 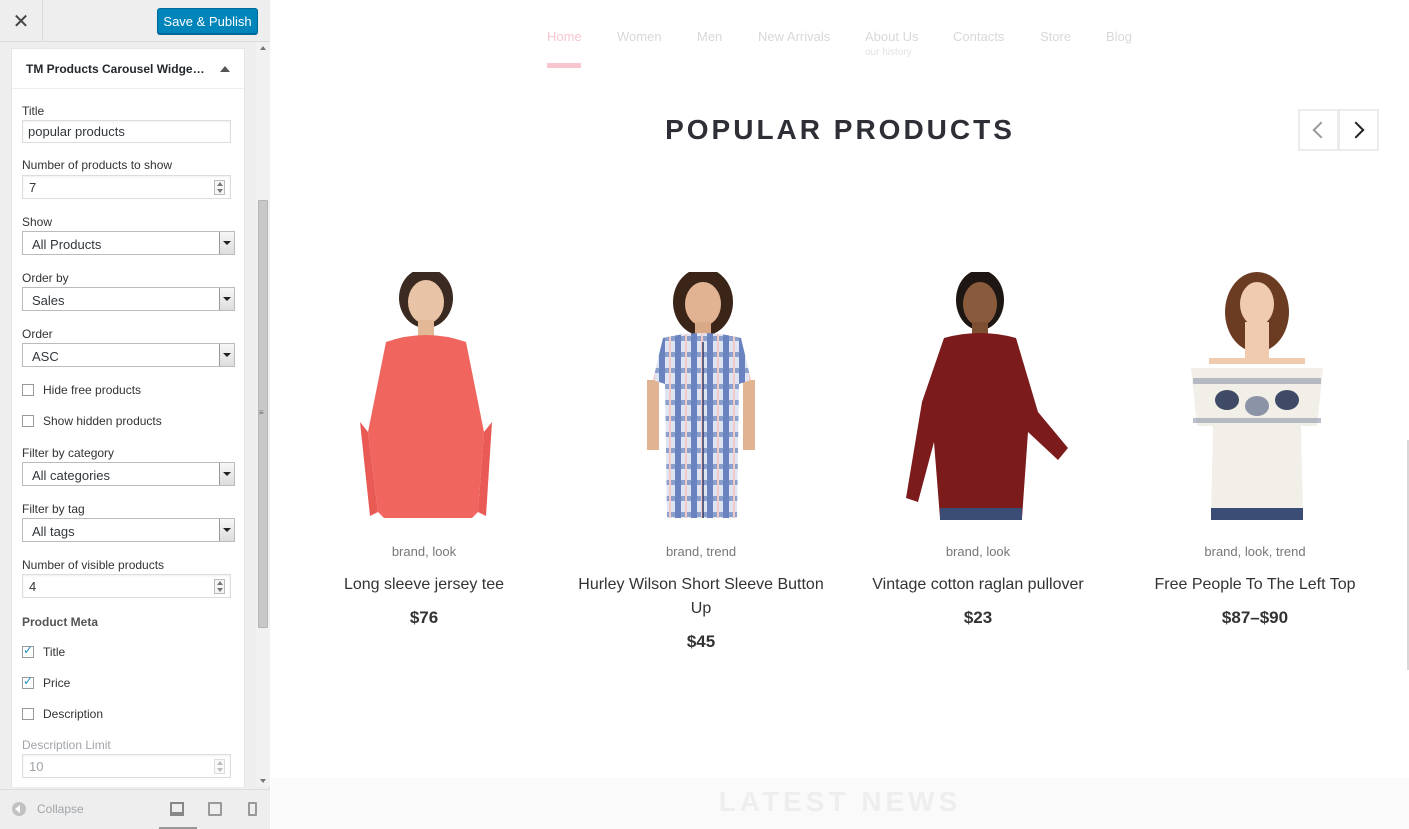 I want to click on collapse-button: Collapse, so click(x=48, y=809).